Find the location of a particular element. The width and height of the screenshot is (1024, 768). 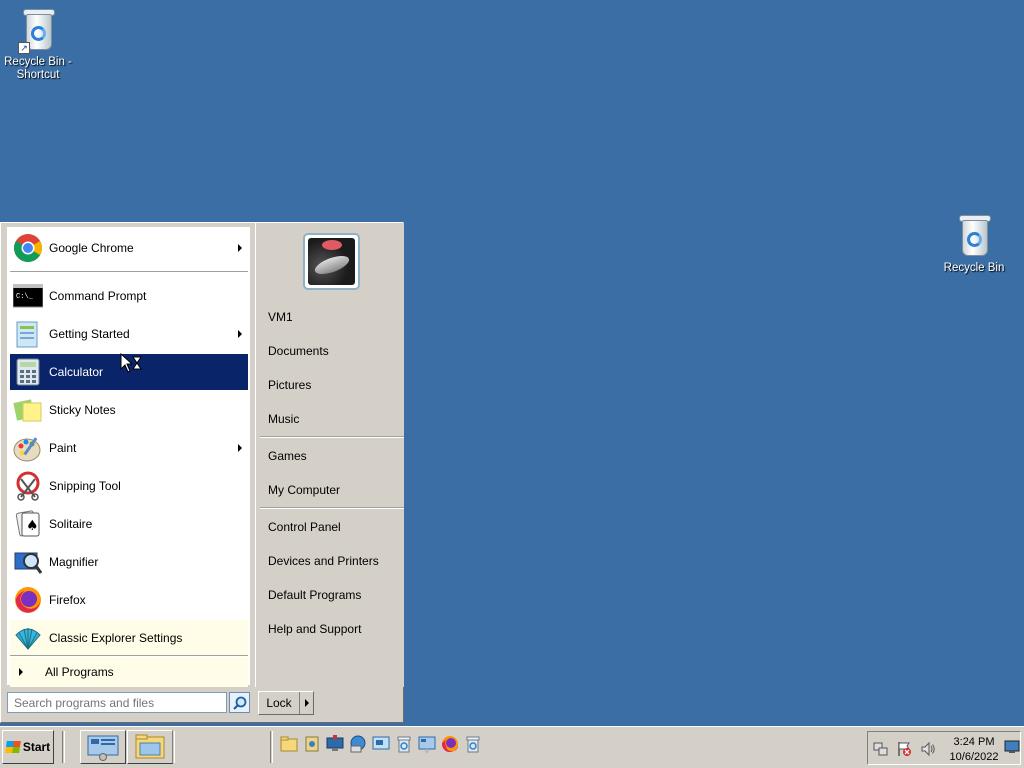

taskbar-button-server-manager is located at coordinates (103, 747).